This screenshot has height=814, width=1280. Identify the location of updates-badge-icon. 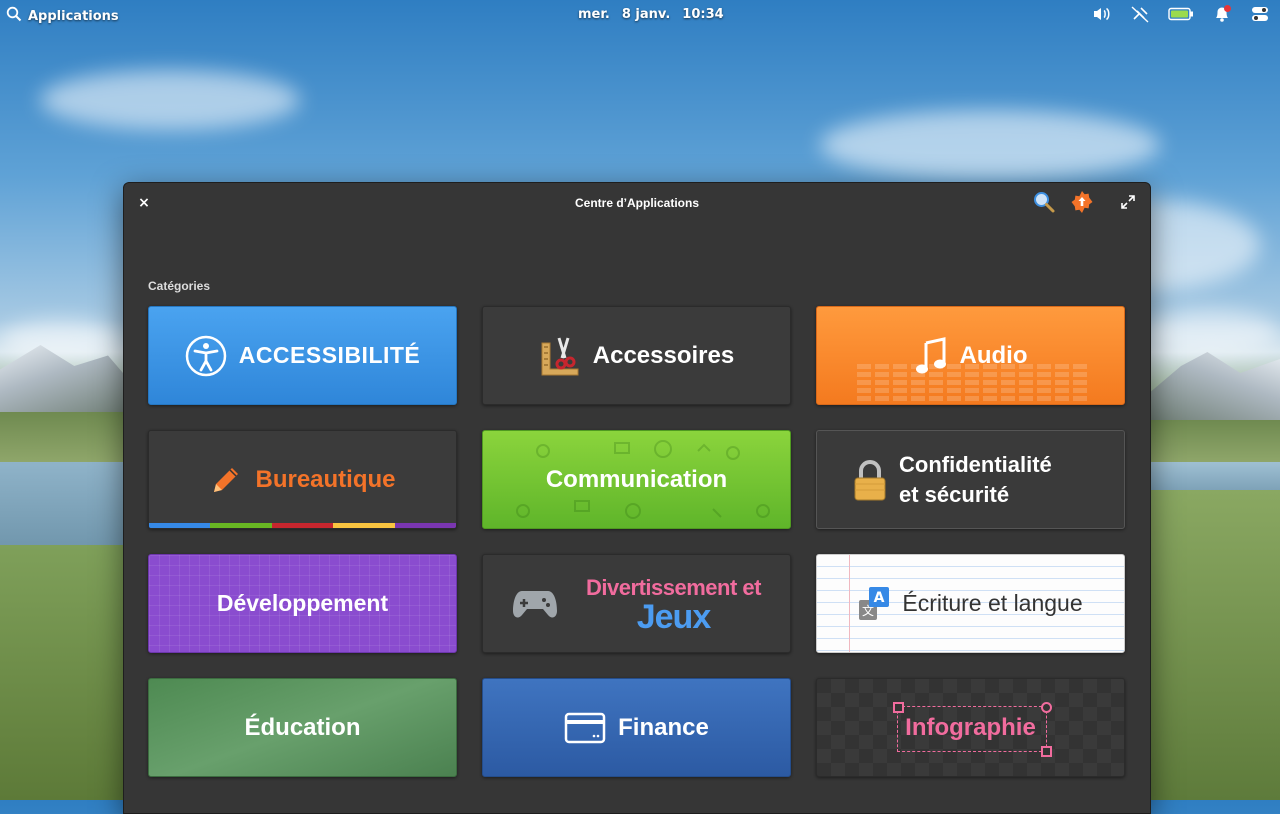
(1082, 202).